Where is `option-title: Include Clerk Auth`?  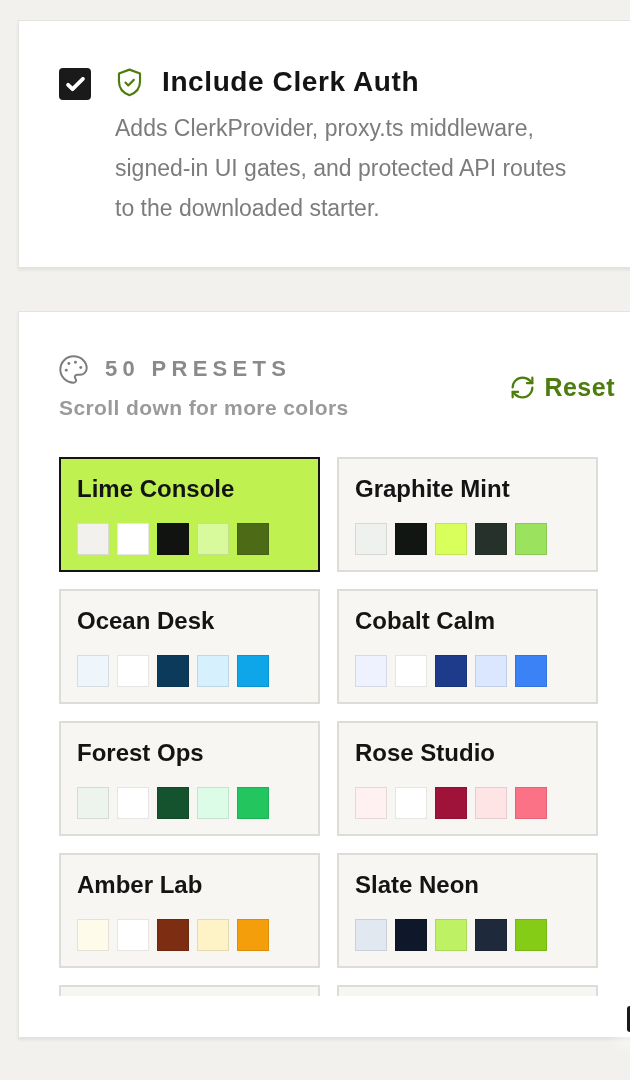 option-title: Include Clerk Auth is located at coordinates (291, 82).